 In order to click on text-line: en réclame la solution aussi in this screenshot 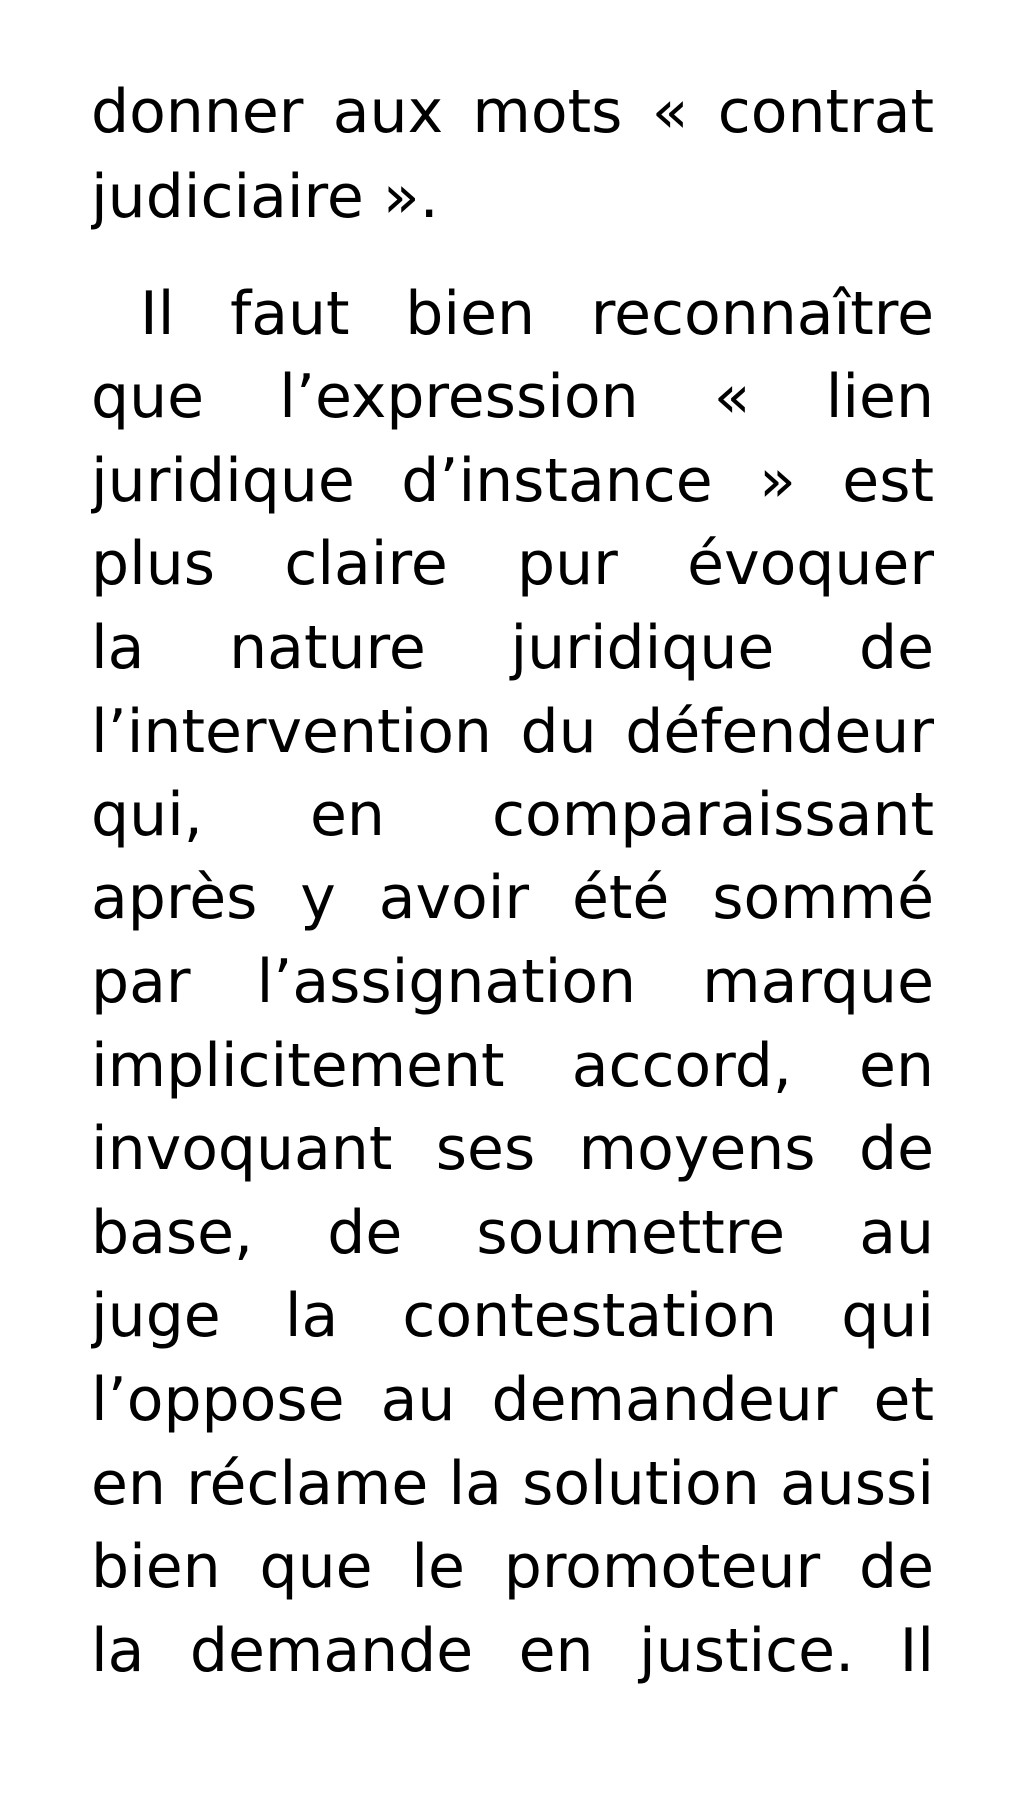, I will do `click(512, 1484)`.